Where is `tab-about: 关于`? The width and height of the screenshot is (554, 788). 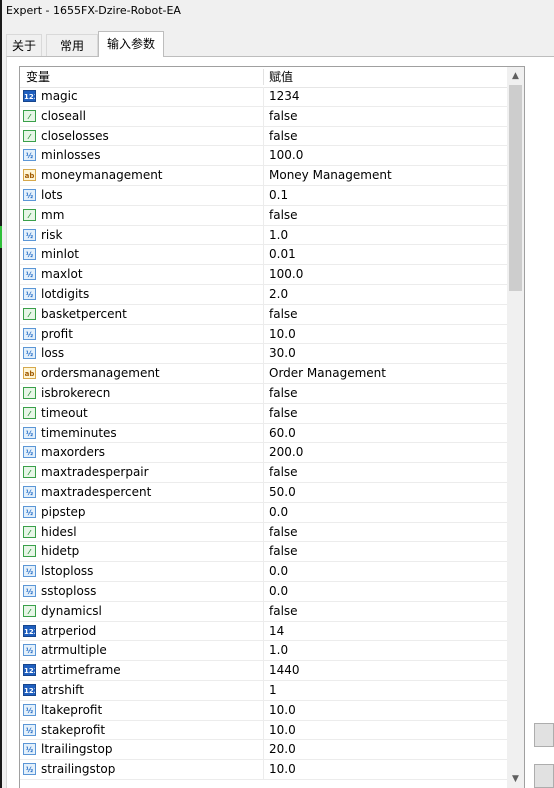 tab-about: 关于 is located at coordinates (24, 45).